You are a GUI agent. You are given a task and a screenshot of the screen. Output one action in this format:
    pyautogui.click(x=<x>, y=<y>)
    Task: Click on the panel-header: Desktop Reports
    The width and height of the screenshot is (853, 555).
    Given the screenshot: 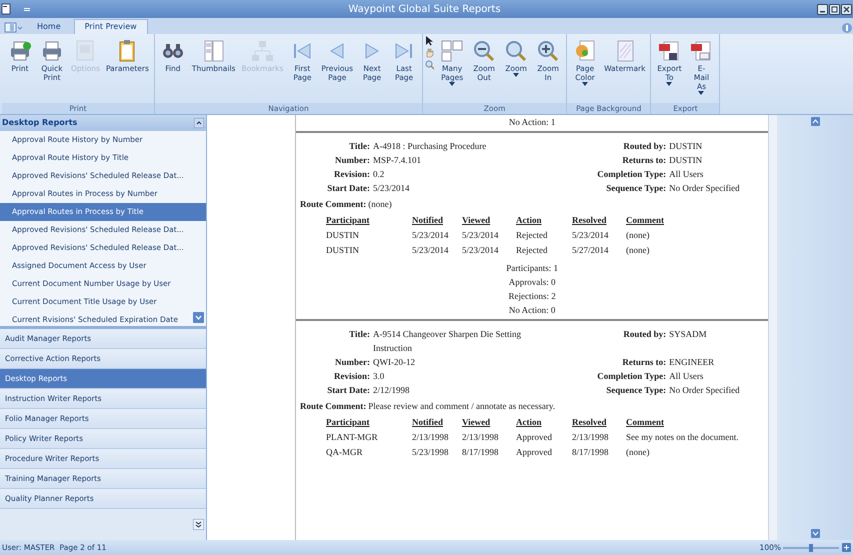 What is the action you would take?
    pyautogui.click(x=40, y=123)
    